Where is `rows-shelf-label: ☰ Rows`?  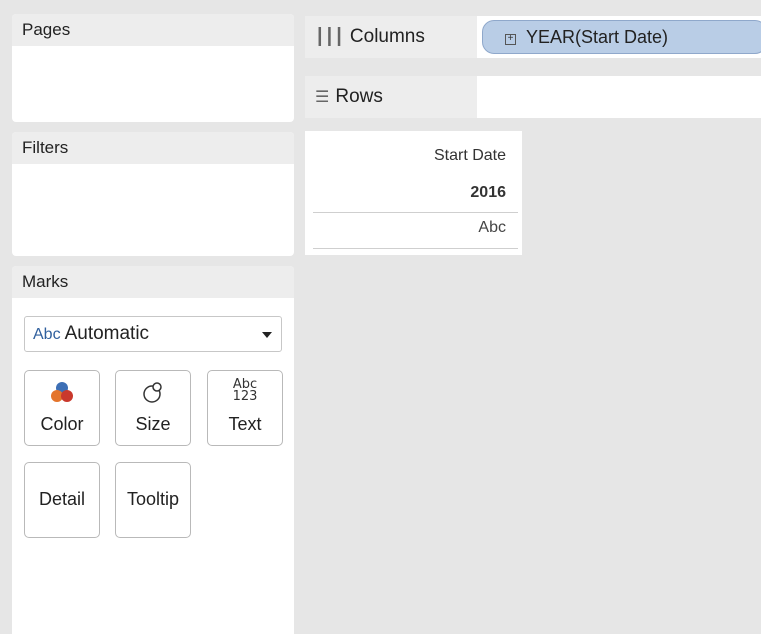 rows-shelf-label: ☰ Rows is located at coordinates (391, 97).